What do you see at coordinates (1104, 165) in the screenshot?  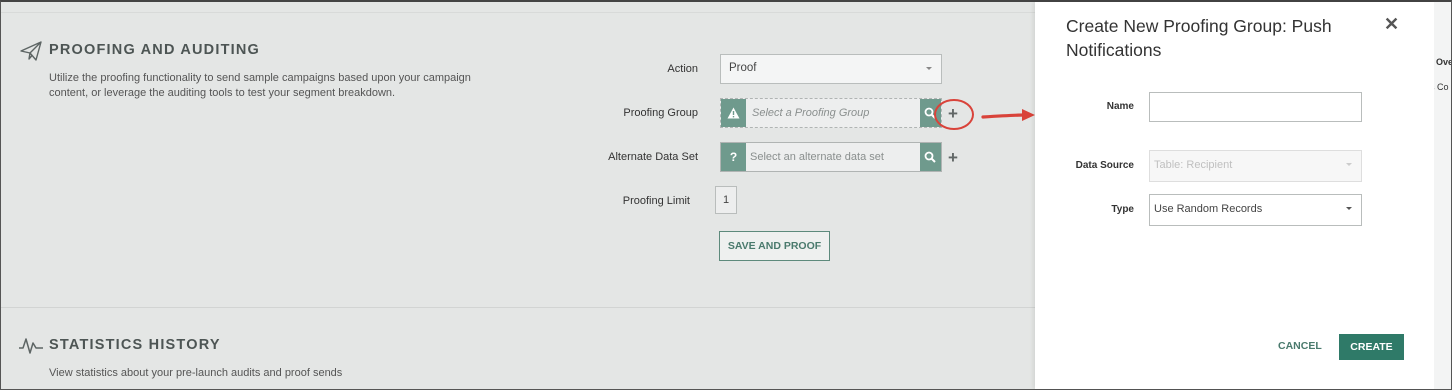 I see `data-source-label: Data Source` at bounding box center [1104, 165].